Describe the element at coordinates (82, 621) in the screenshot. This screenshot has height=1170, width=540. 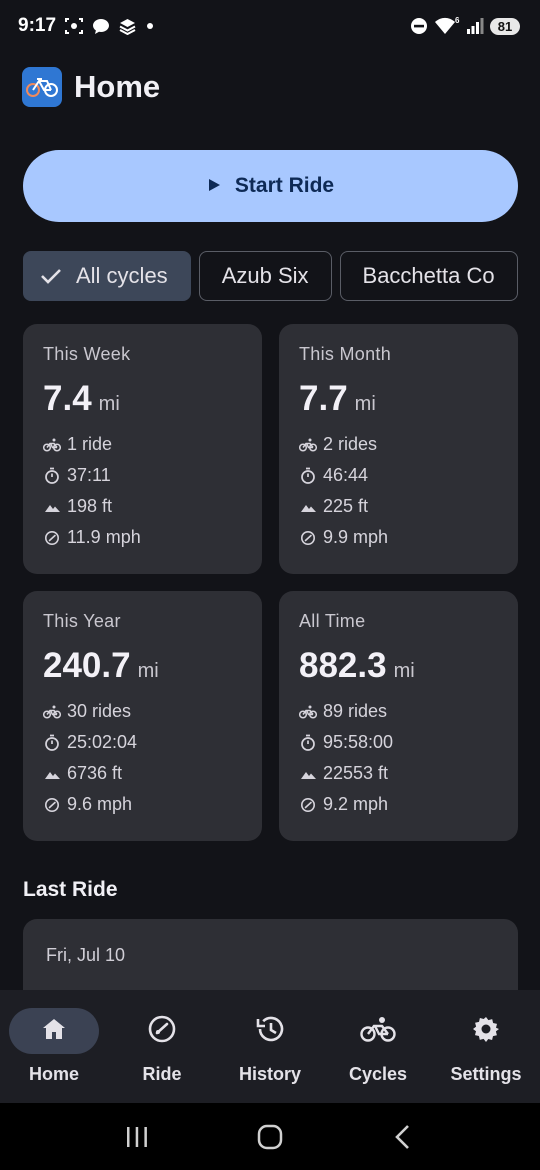
I see `stat-card-title: This Year` at that location.